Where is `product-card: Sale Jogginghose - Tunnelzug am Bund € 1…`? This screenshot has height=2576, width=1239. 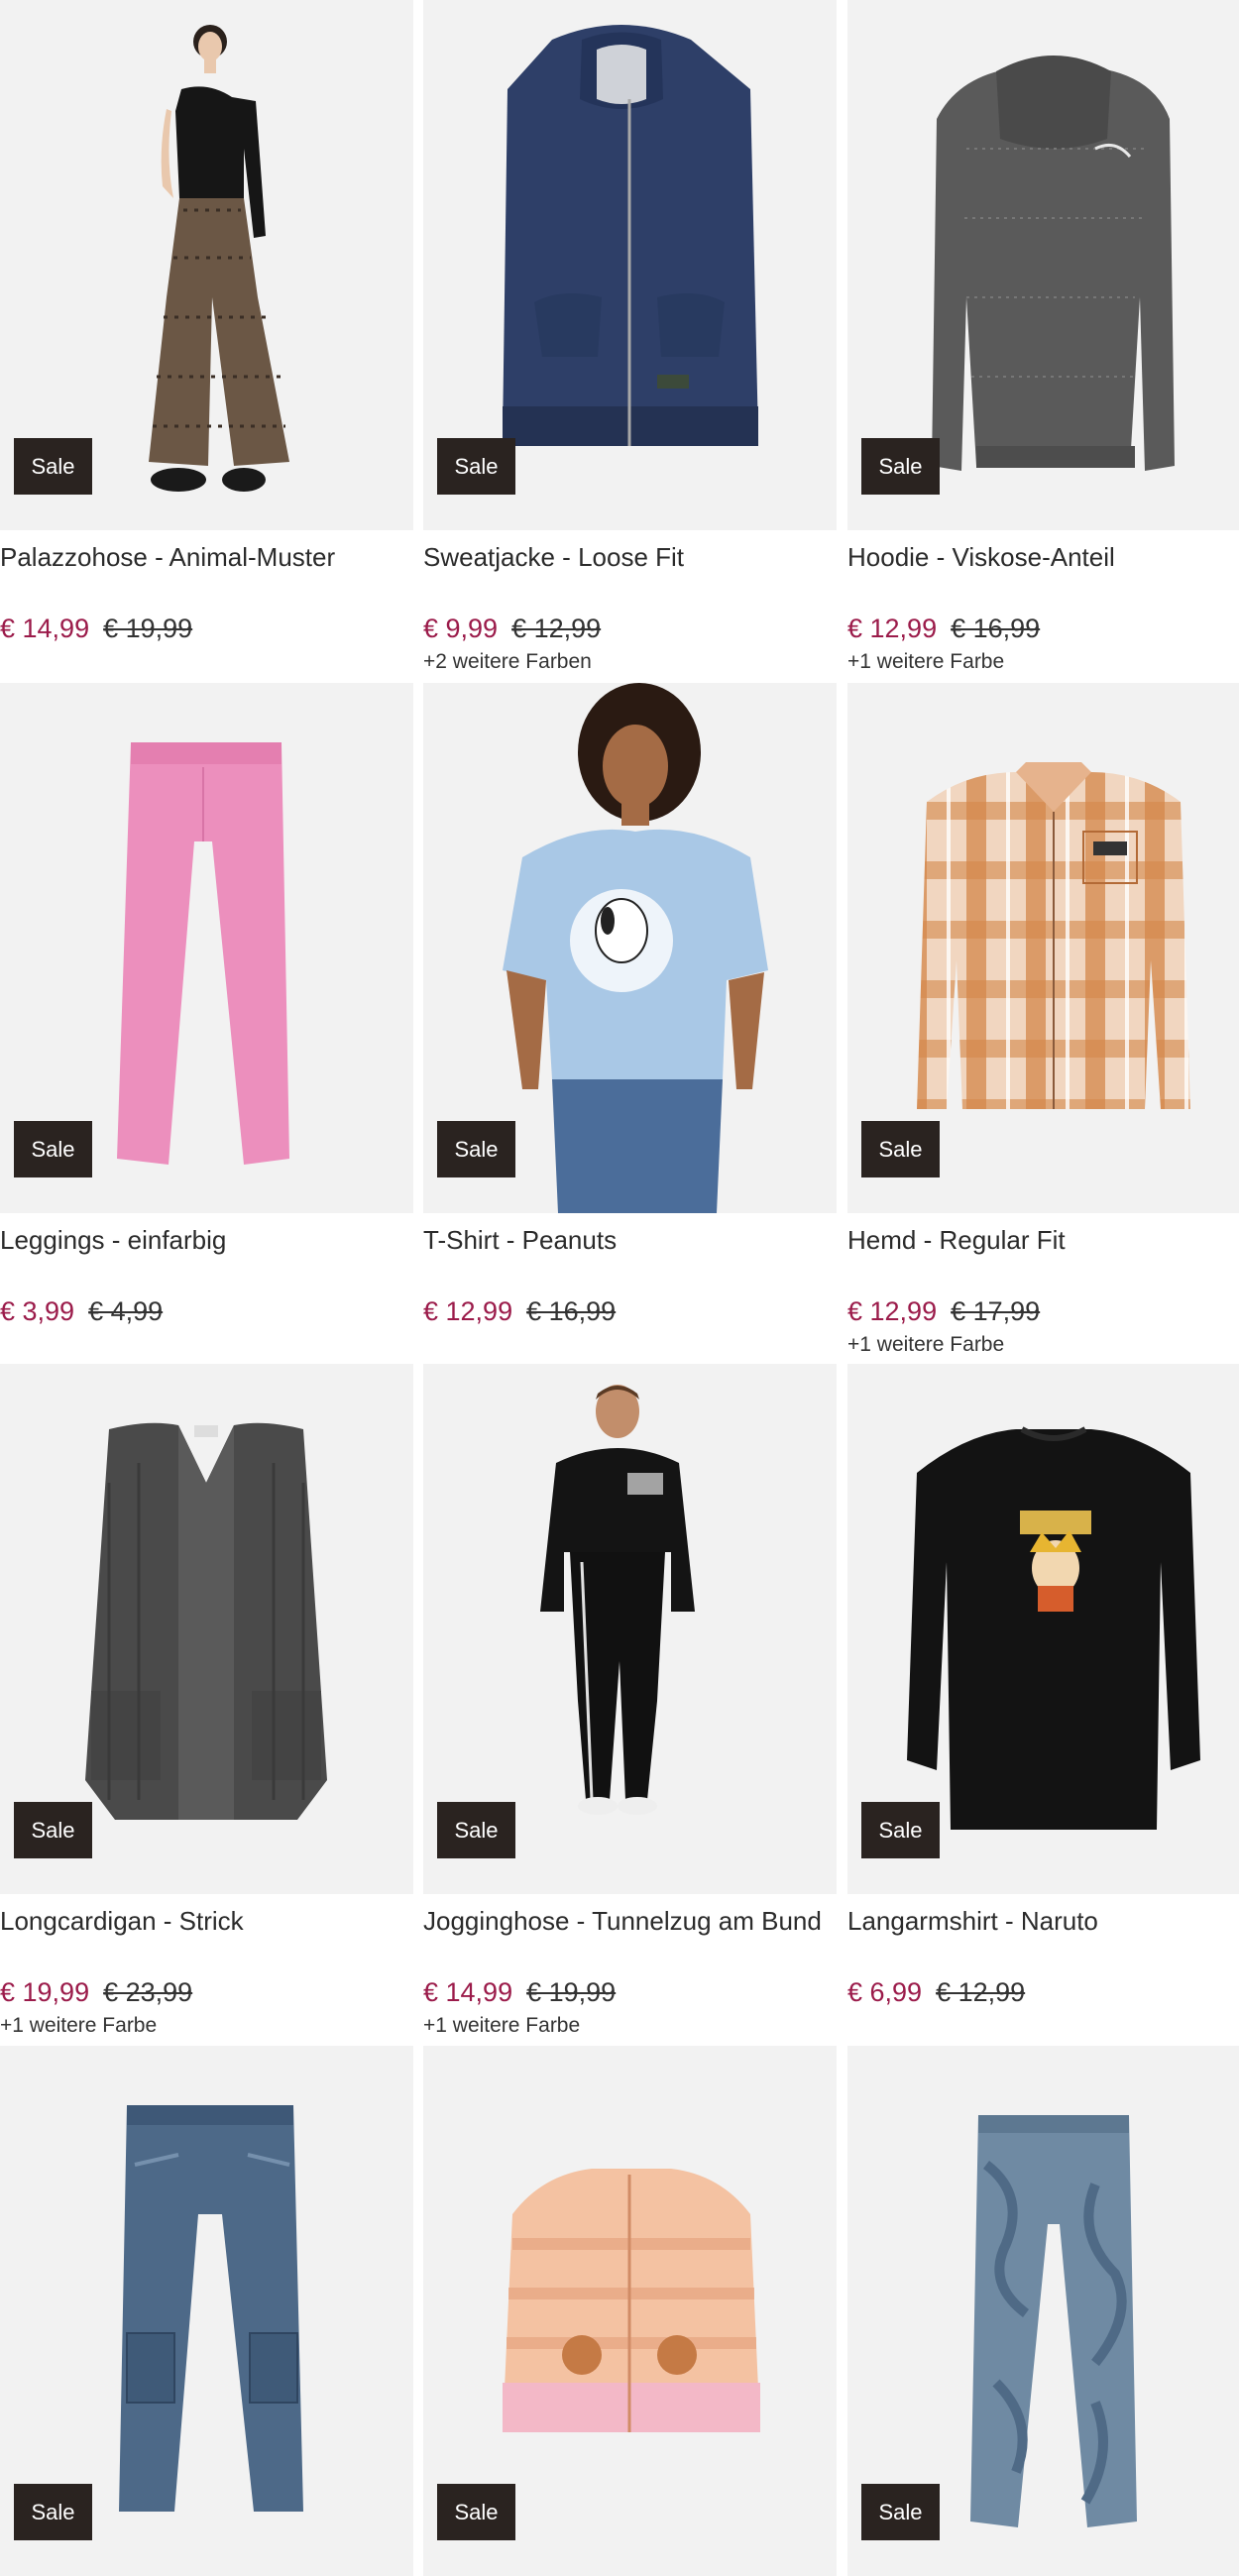
product-card: Sale Jogginghose - Tunnelzug am Bund € 1… is located at coordinates (630, 1701).